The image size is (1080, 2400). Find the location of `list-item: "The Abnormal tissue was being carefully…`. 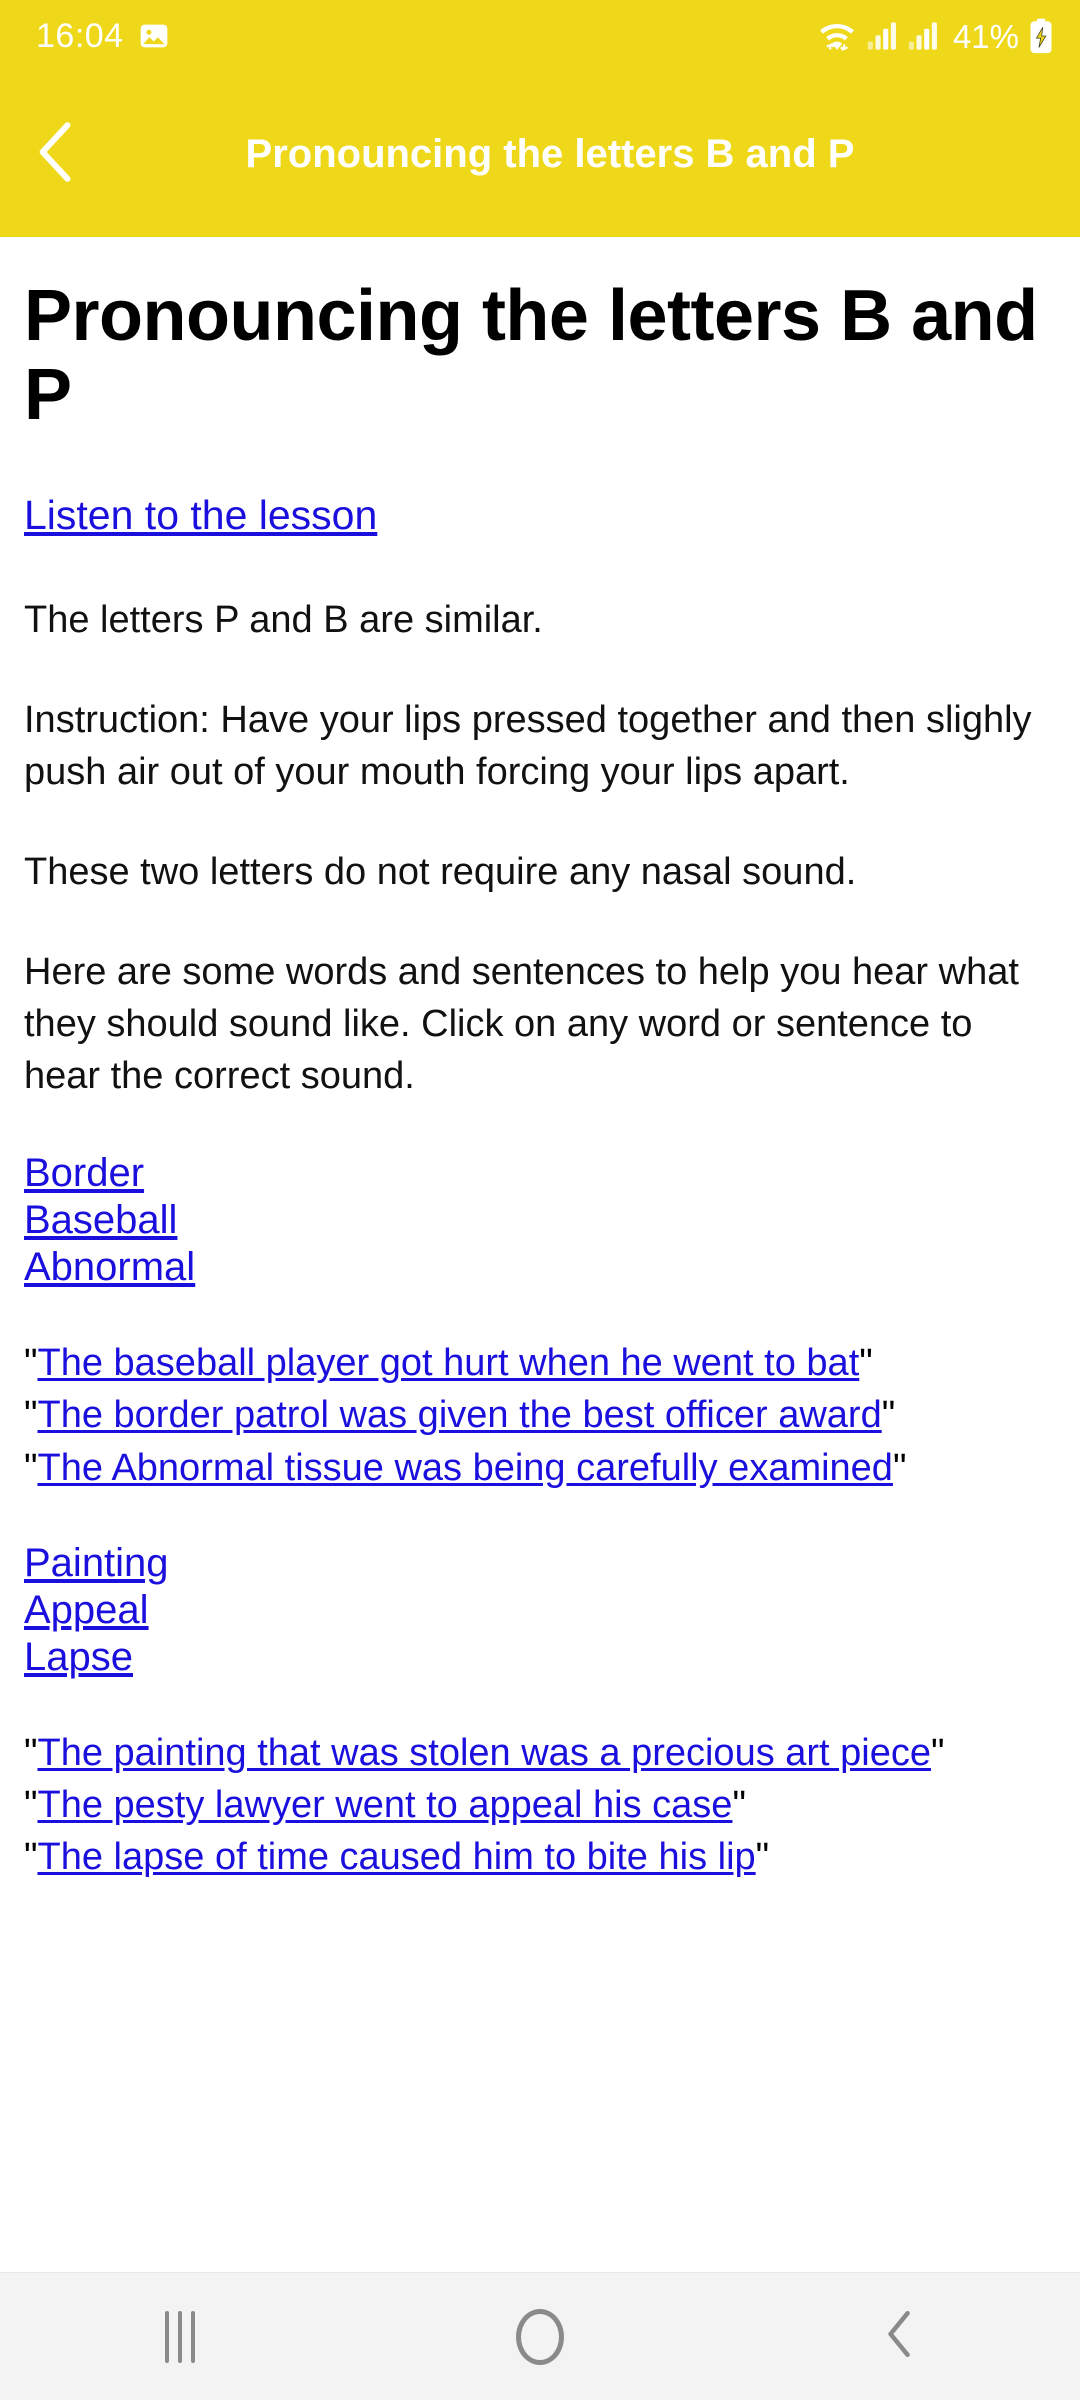

list-item: "The Abnormal tissue was being carefully… is located at coordinates (540, 1468).